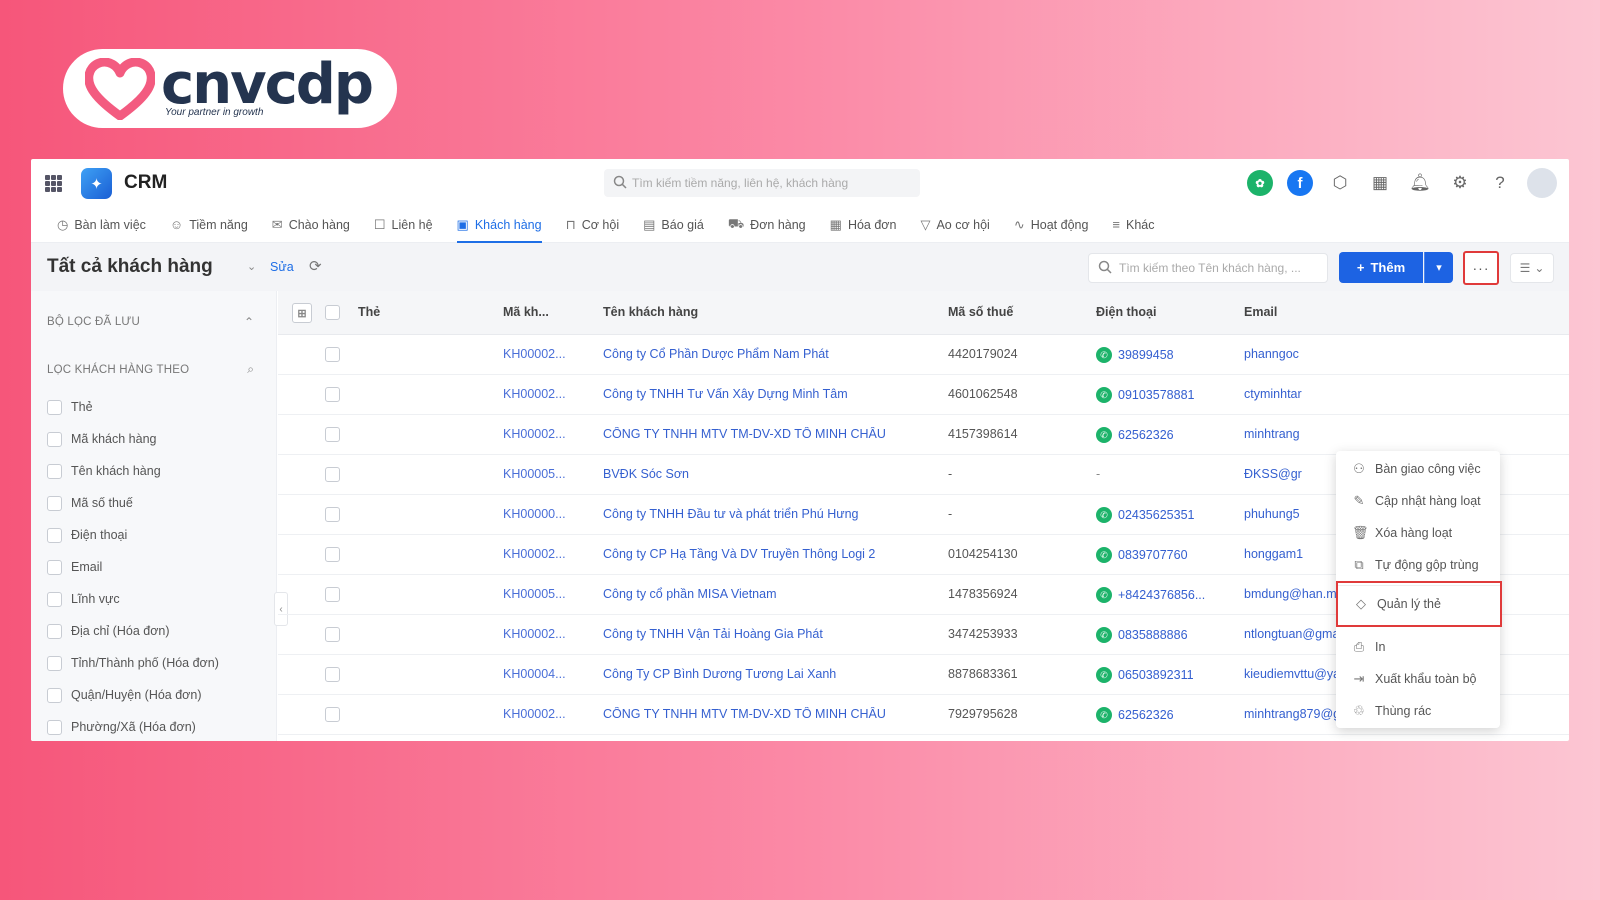 This screenshot has height=900, width=1600. I want to click on email-link: ctyminhtar, so click(1319, 394).